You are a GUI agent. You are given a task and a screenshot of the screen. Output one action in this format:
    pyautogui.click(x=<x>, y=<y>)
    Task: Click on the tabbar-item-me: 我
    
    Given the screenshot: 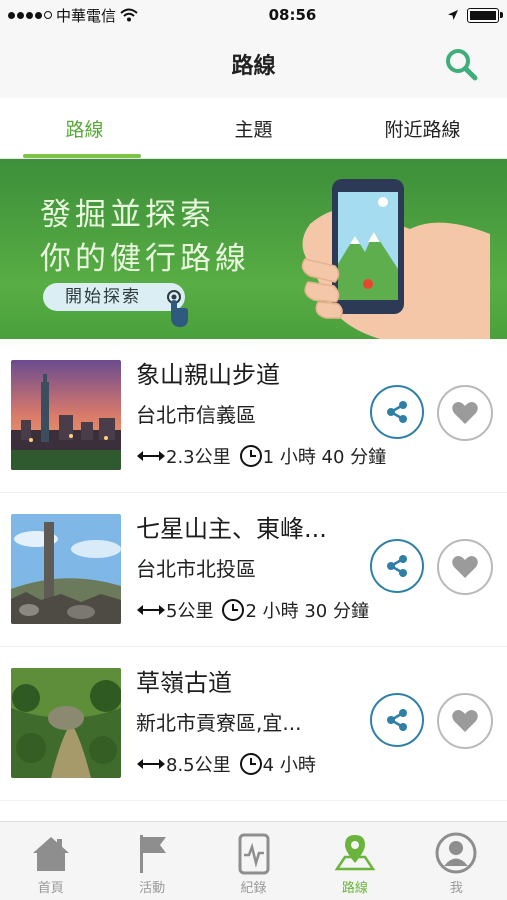 What is the action you would take?
    pyautogui.click(x=456, y=861)
    